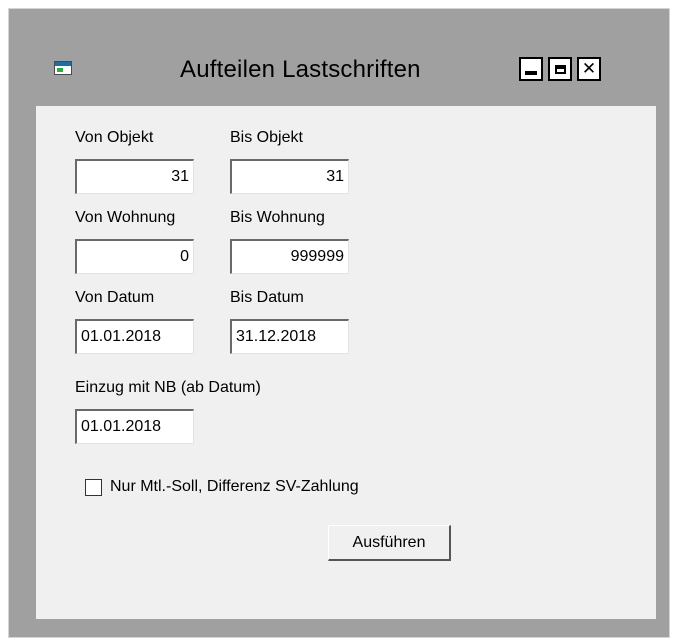 This screenshot has height=642, width=680. I want to click on bis-datum-label: Bis Datum, so click(267, 297).